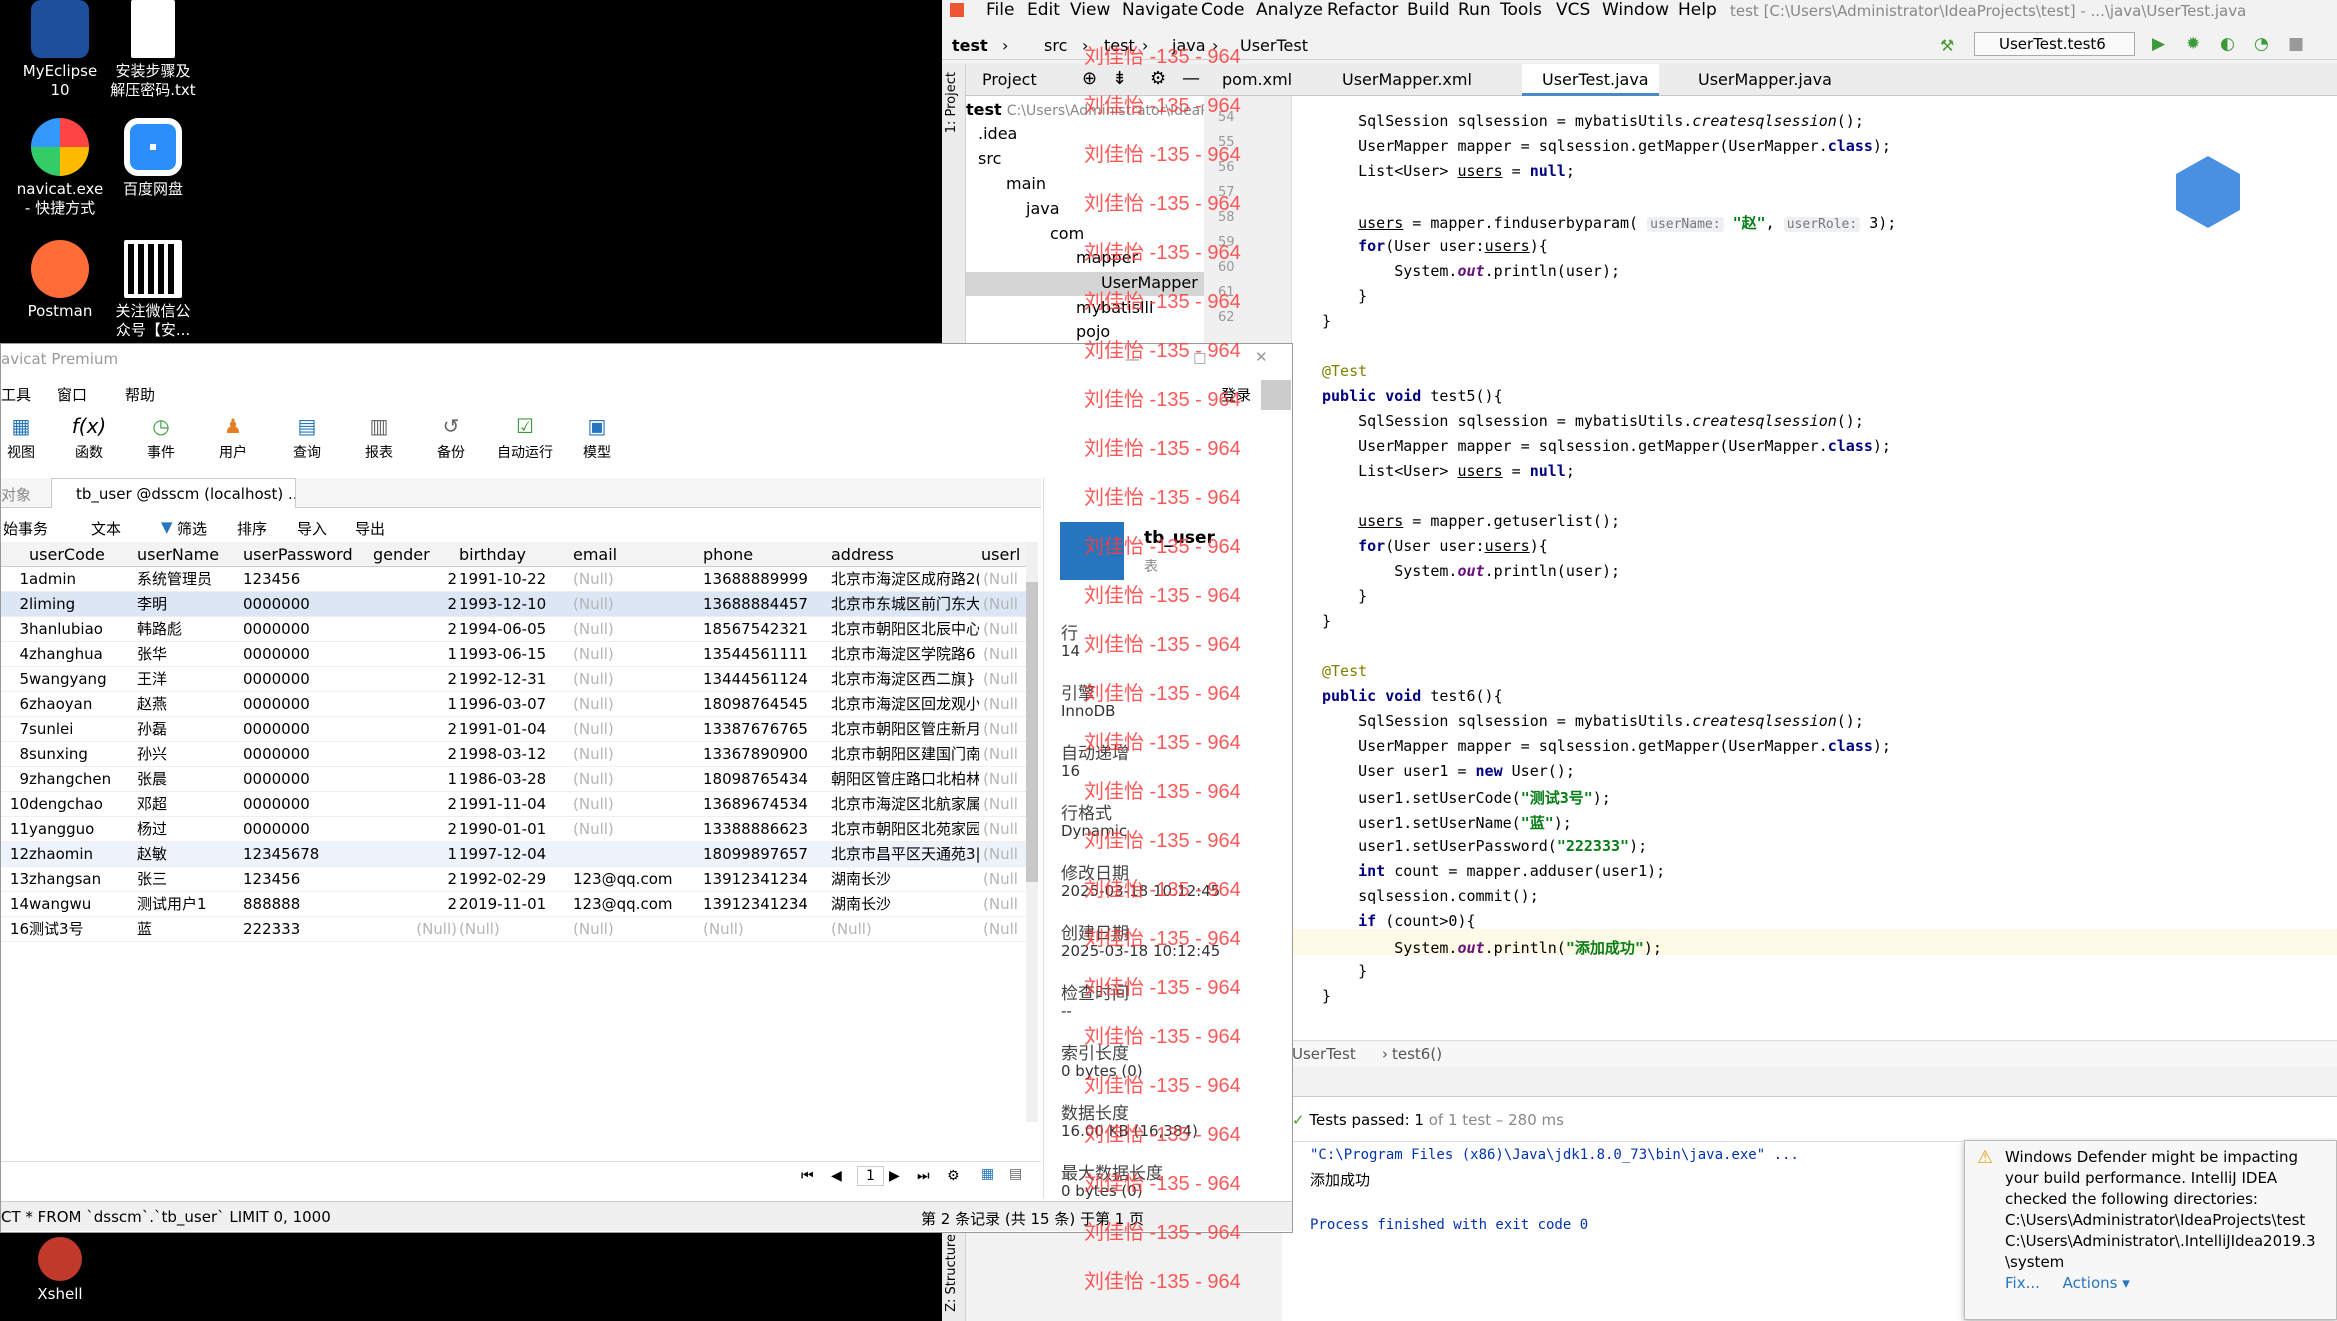 Image resolution: width=2337 pixels, height=1321 pixels. Describe the element at coordinates (81, 729) in the screenshot. I see `table-cell: sunlei` at that location.